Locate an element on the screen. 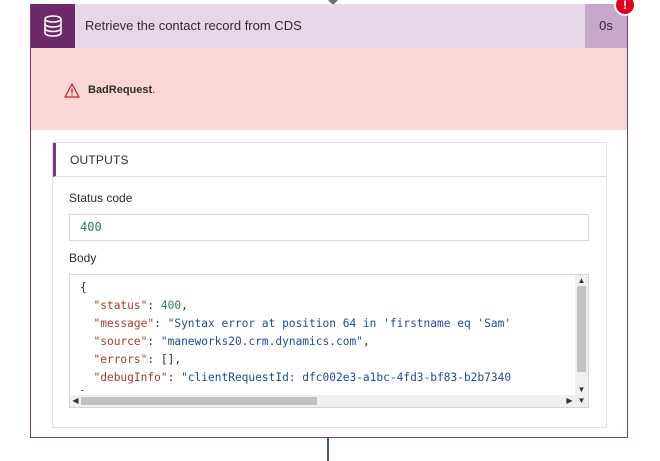 The width and height of the screenshot is (660, 461). json-open-brace: { is located at coordinates (83, 287).